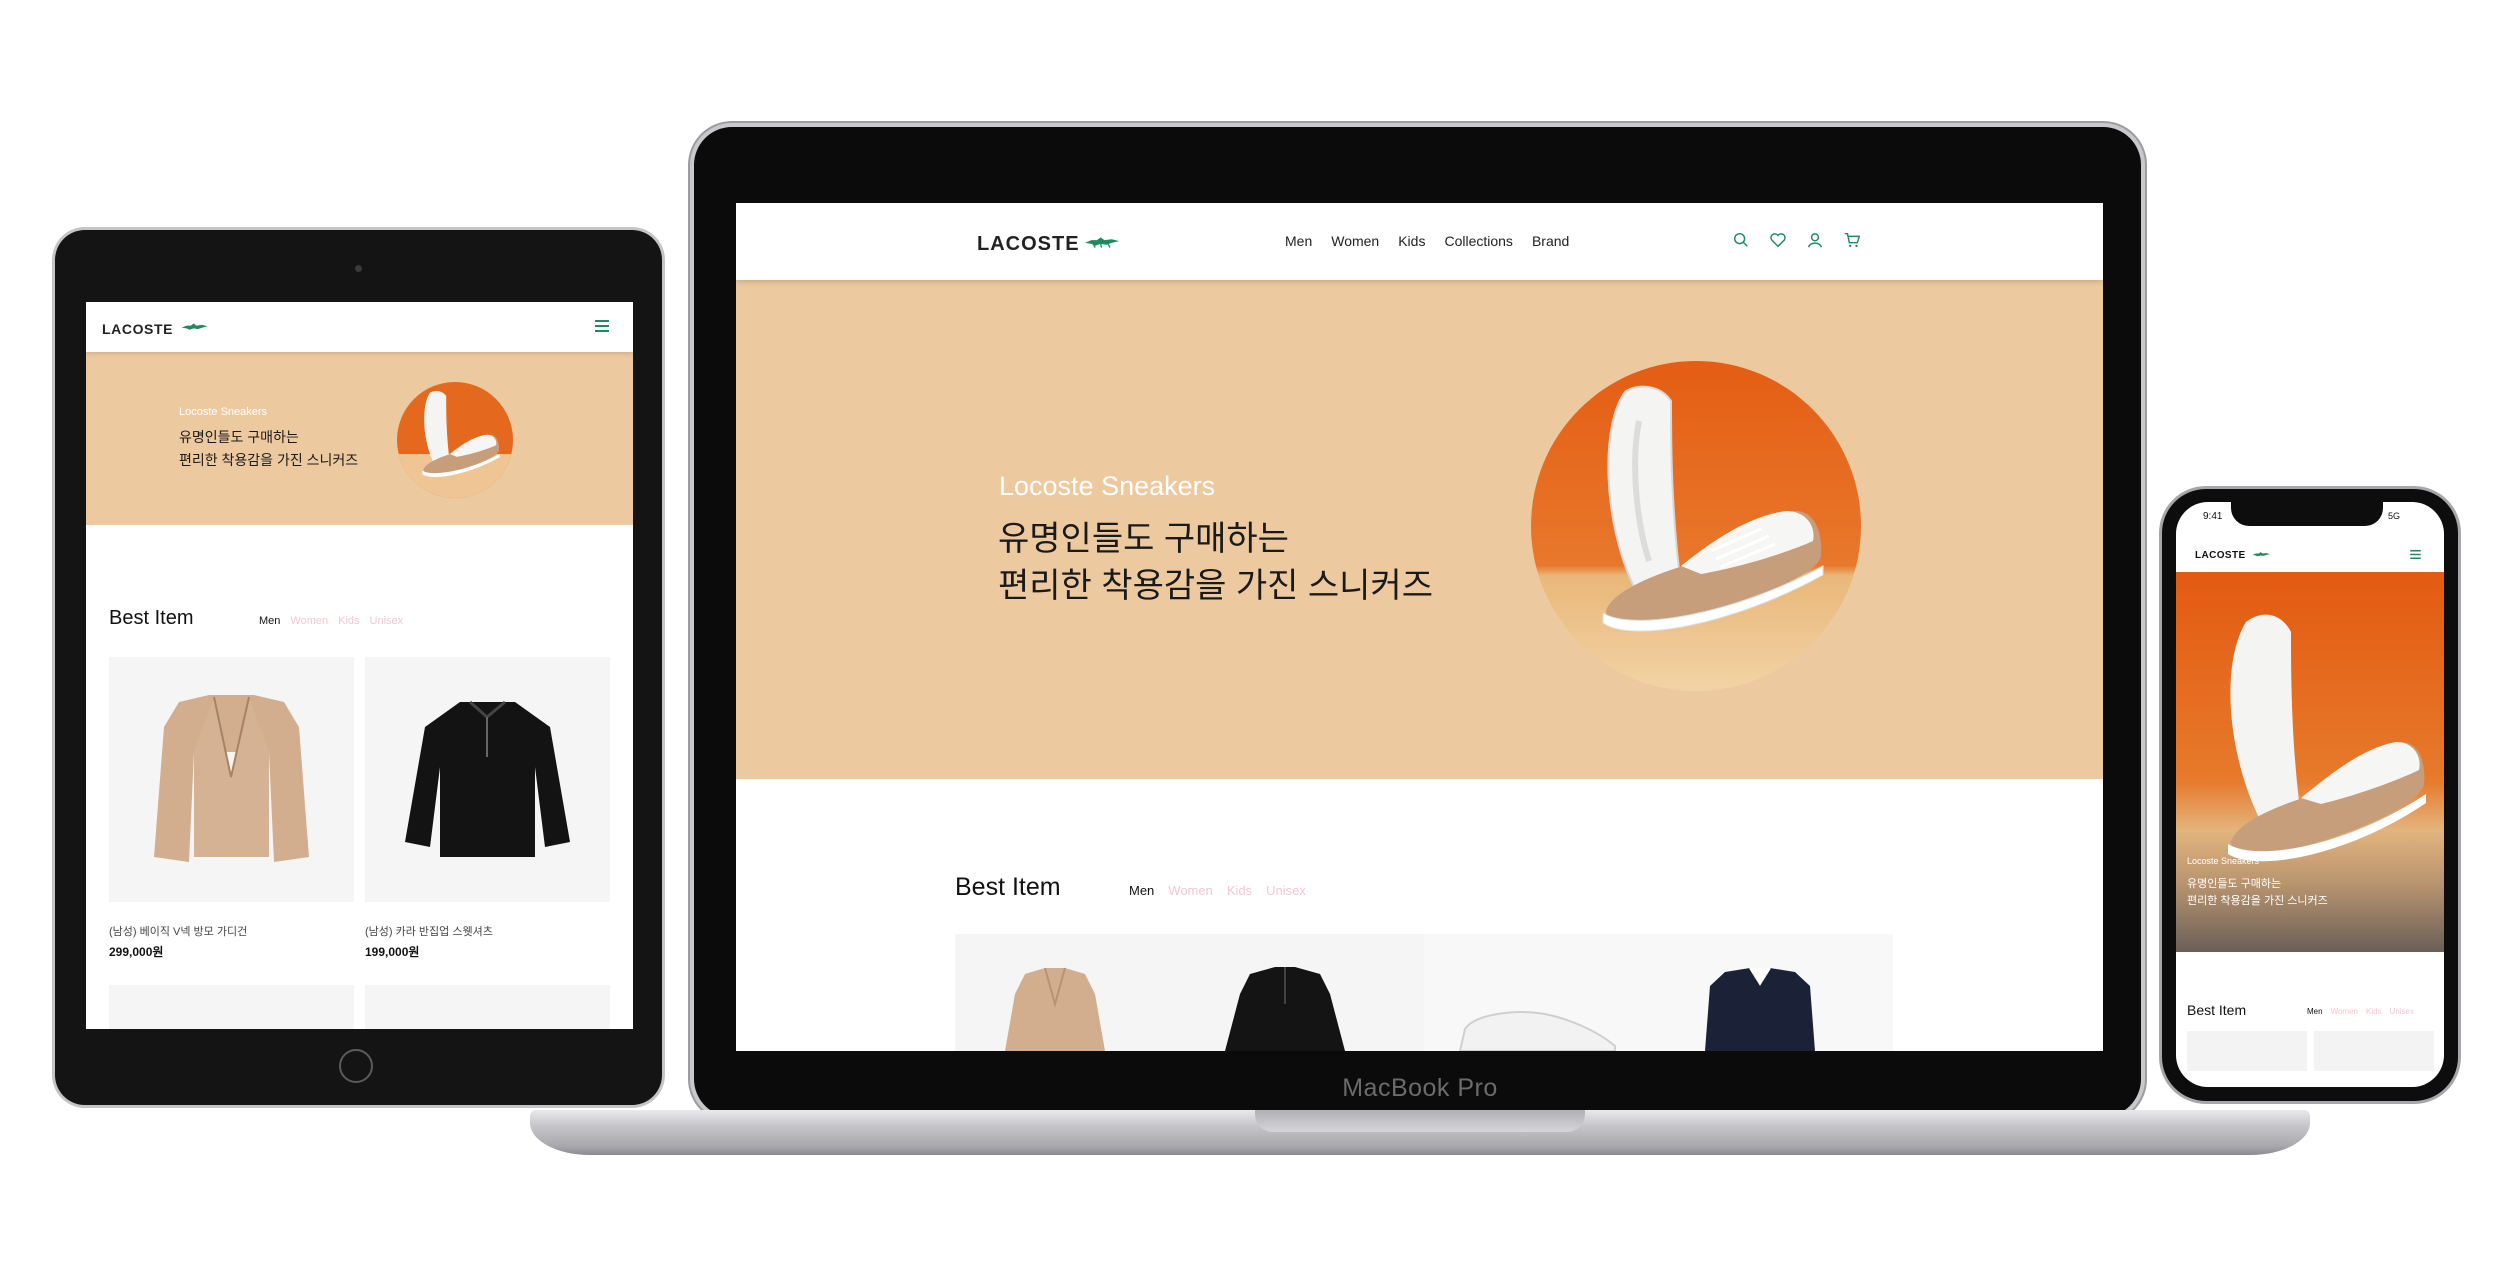 The width and height of the screenshot is (2500, 1284). Describe the element at coordinates (359, 327) in the screenshot. I see `tablet-header: LACOSTE` at that location.